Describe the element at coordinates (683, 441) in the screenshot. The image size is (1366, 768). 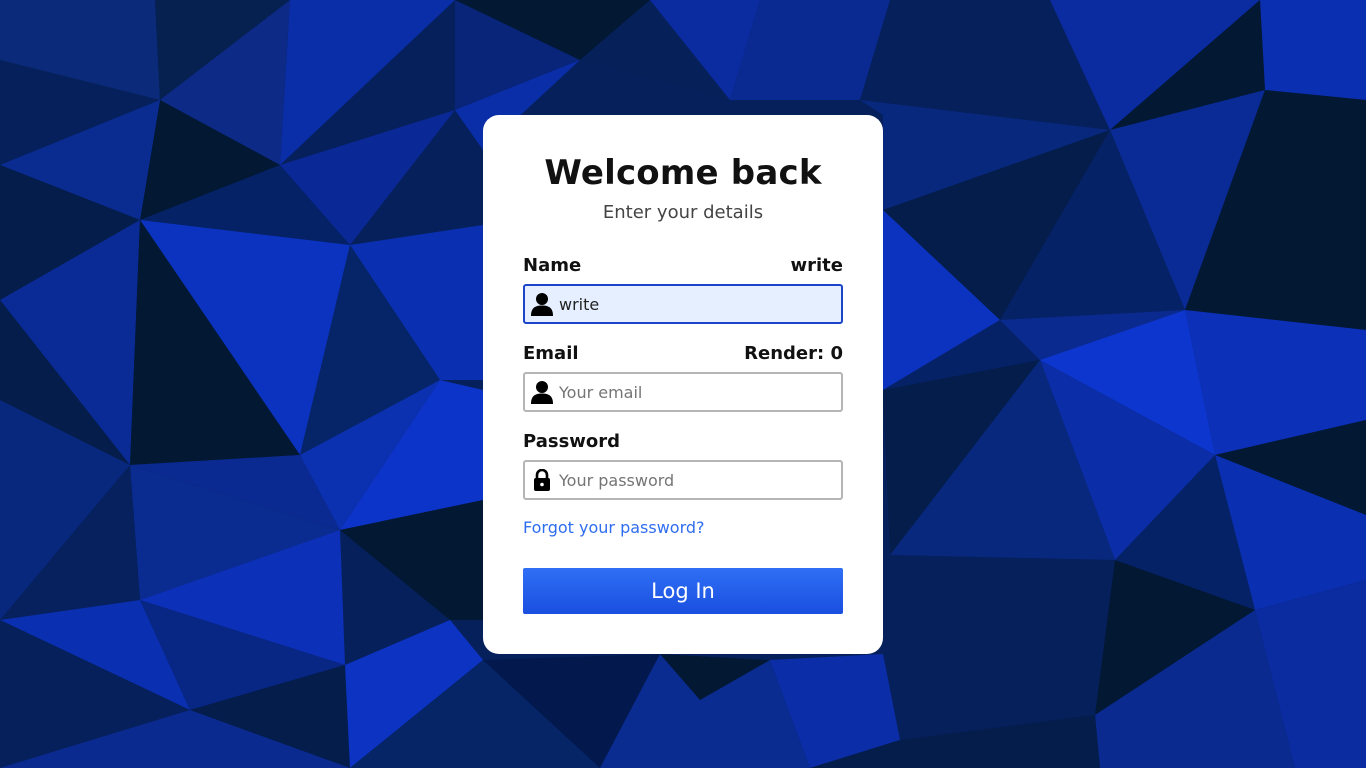
I see `password-field-header: Password` at that location.